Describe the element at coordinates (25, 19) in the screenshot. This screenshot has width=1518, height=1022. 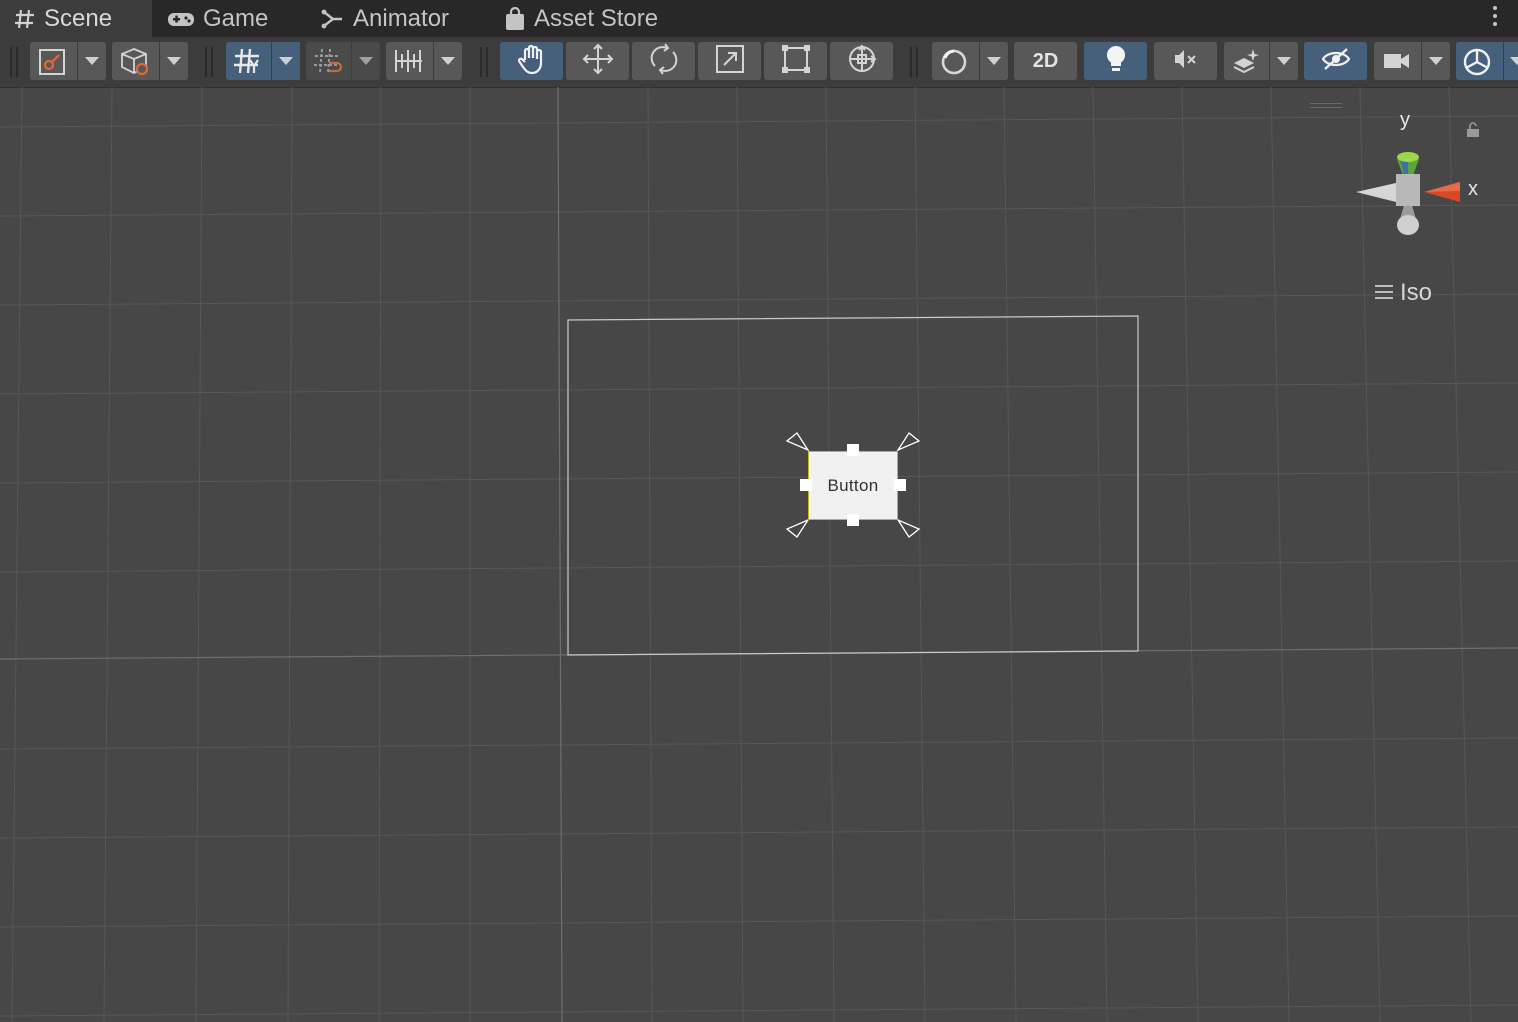
I see `hash-icon` at that location.